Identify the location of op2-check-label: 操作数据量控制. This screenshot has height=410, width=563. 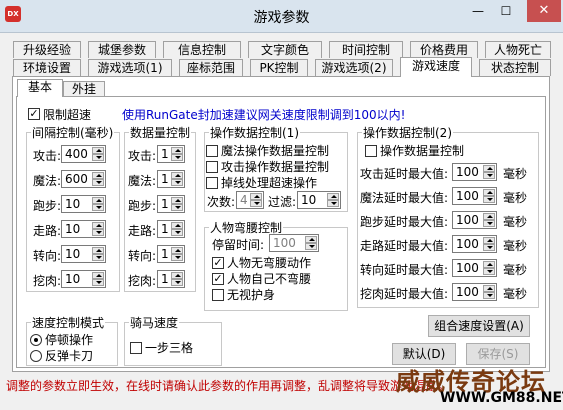
(422, 151).